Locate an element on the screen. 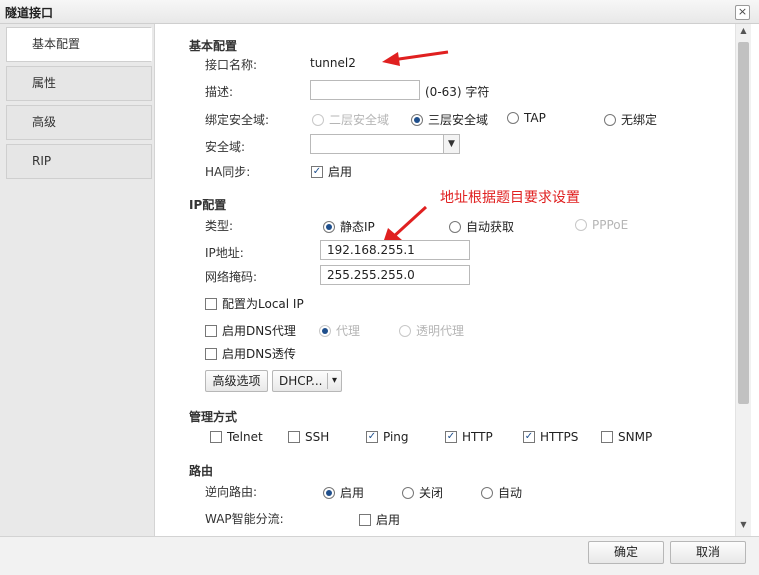  local-ip-checkbox: 配置为Local IP is located at coordinates (254, 303).